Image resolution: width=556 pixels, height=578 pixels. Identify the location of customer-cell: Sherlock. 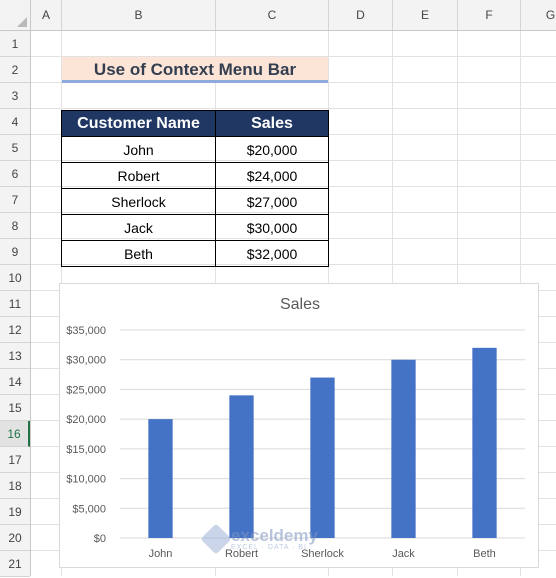
(138, 201).